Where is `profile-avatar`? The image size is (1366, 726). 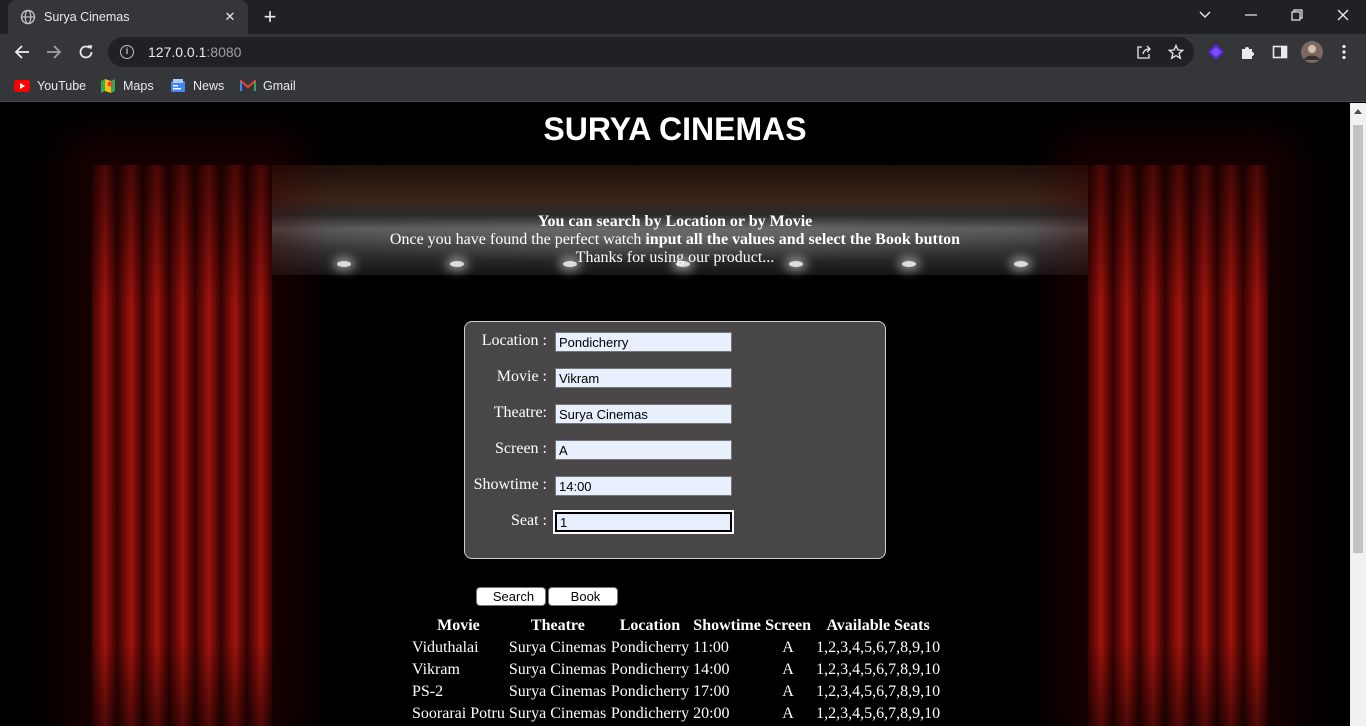
profile-avatar is located at coordinates (1312, 52).